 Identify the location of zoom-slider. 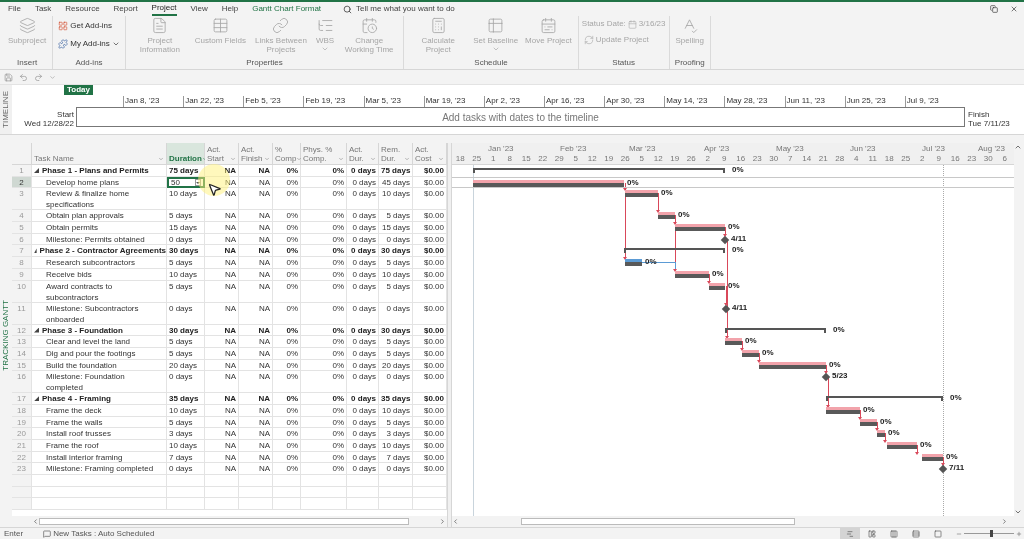
(989, 533).